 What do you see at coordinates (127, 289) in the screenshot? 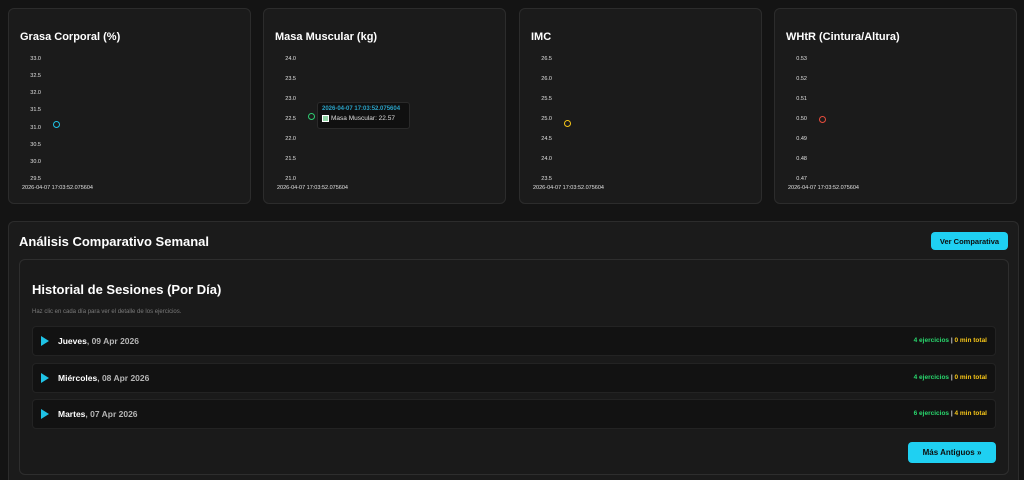
I see `history-title: Historial de Sesiones (Por Día)` at bounding box center [127, 289].